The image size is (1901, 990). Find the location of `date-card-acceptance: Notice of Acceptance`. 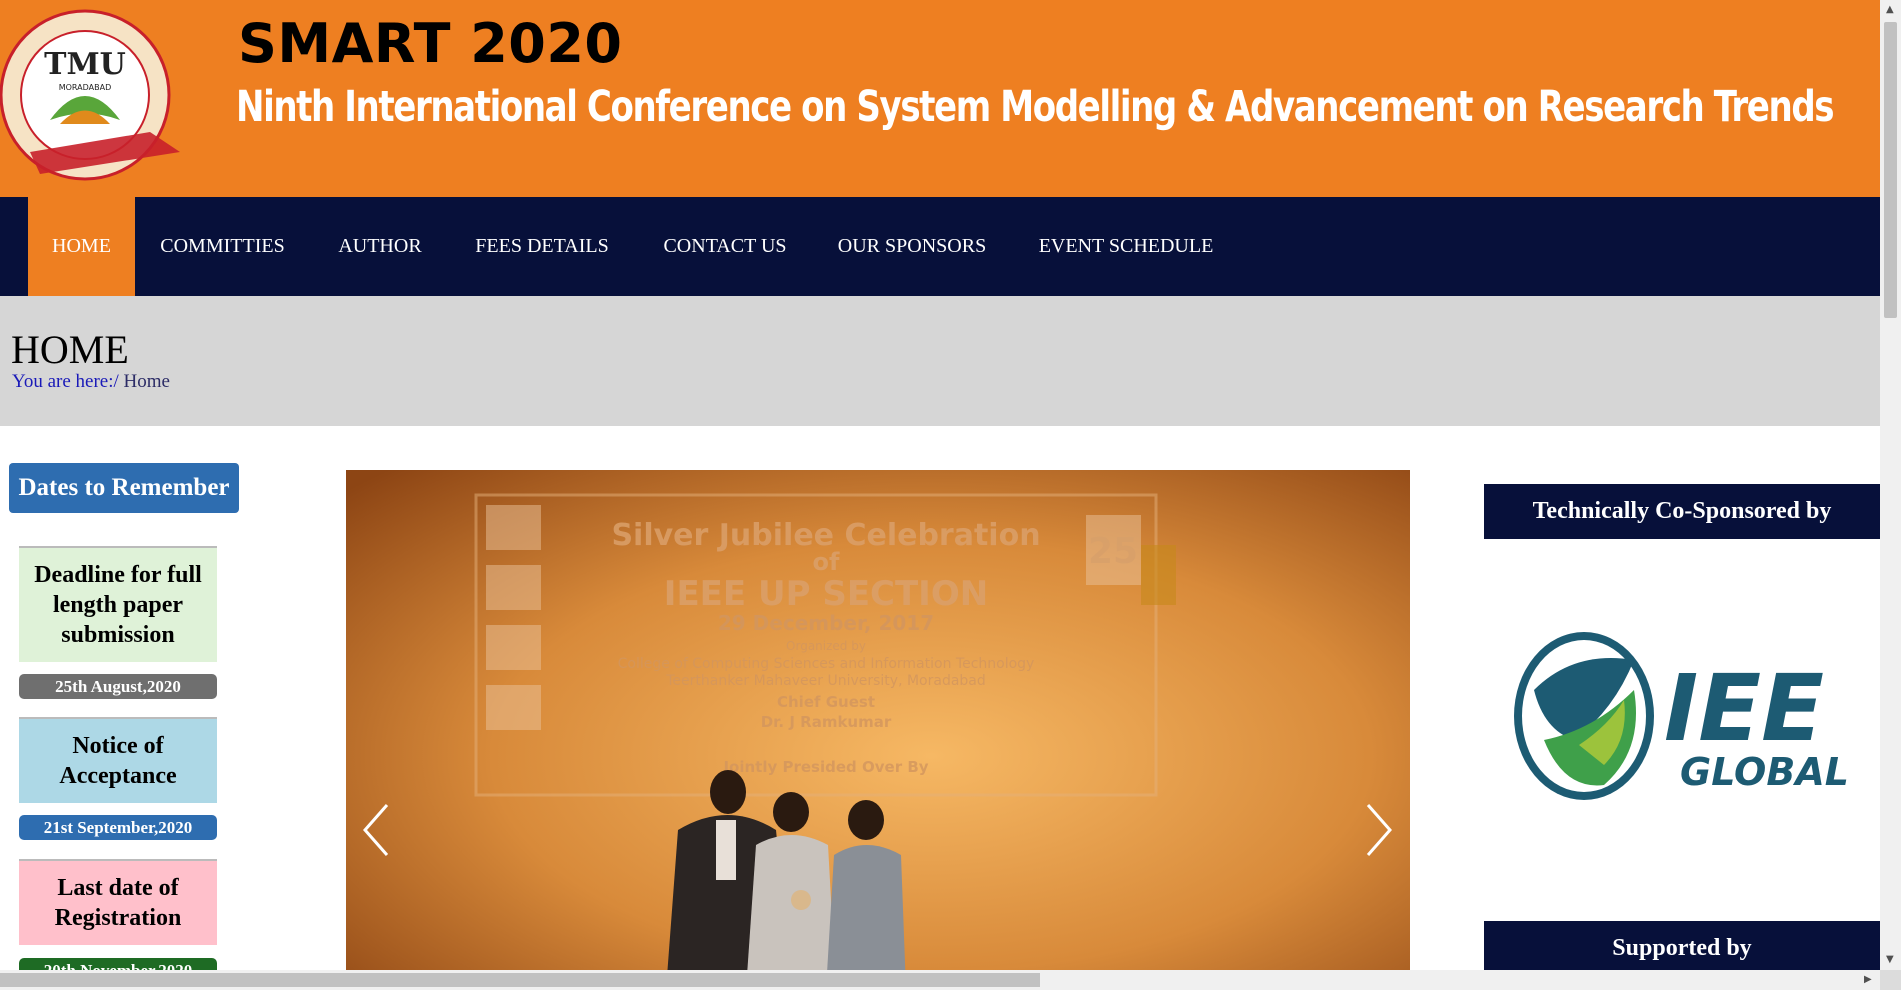

date-card-acceptance: Notice of Acceptance is located at coordinates (118, 760).